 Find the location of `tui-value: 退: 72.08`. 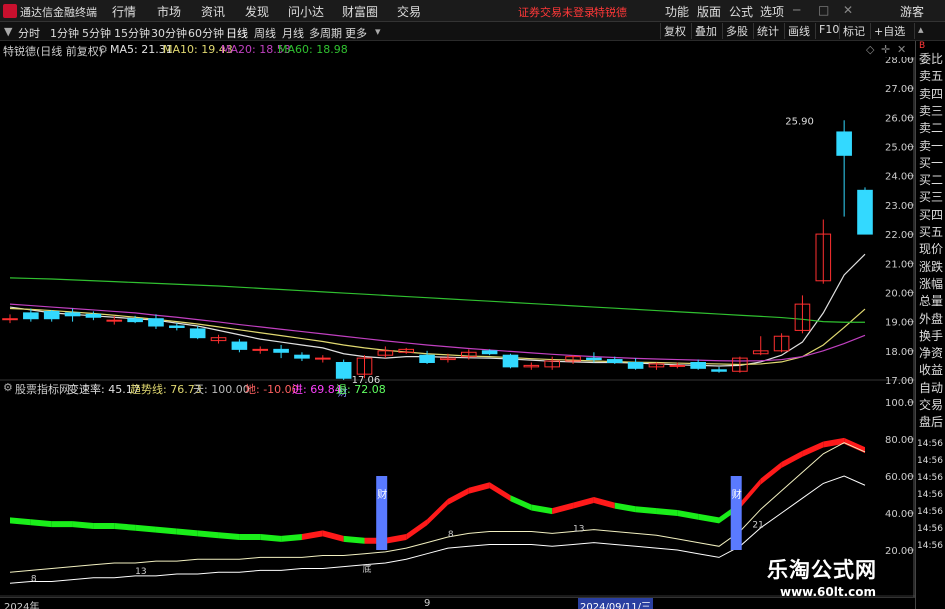

tui-value: 退: 72.08 is located at coordinates (361, 389).